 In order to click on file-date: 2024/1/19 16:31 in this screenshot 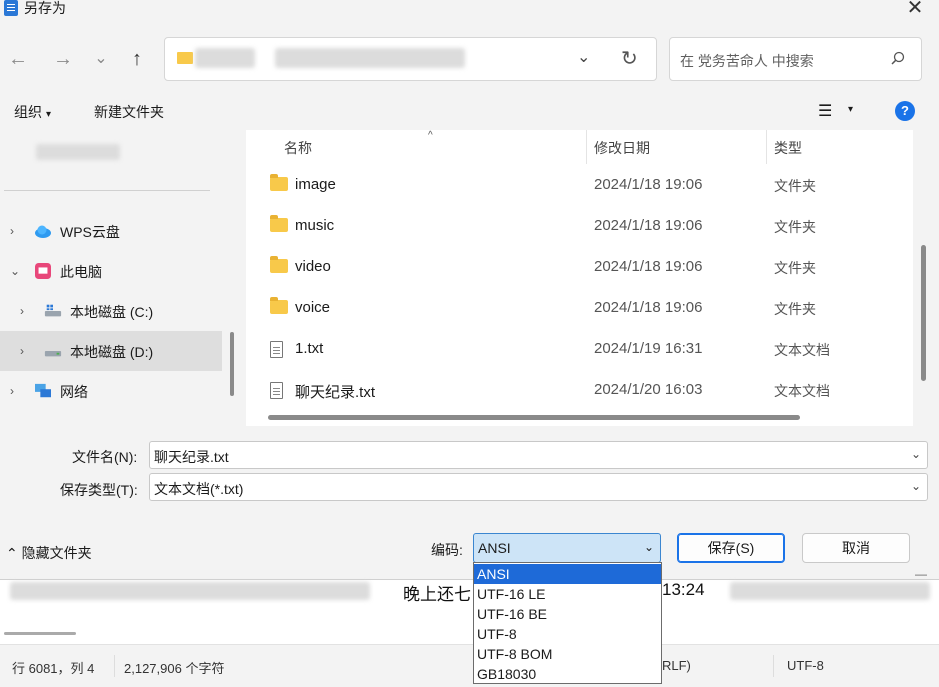, I will do `click(648, 348)`.